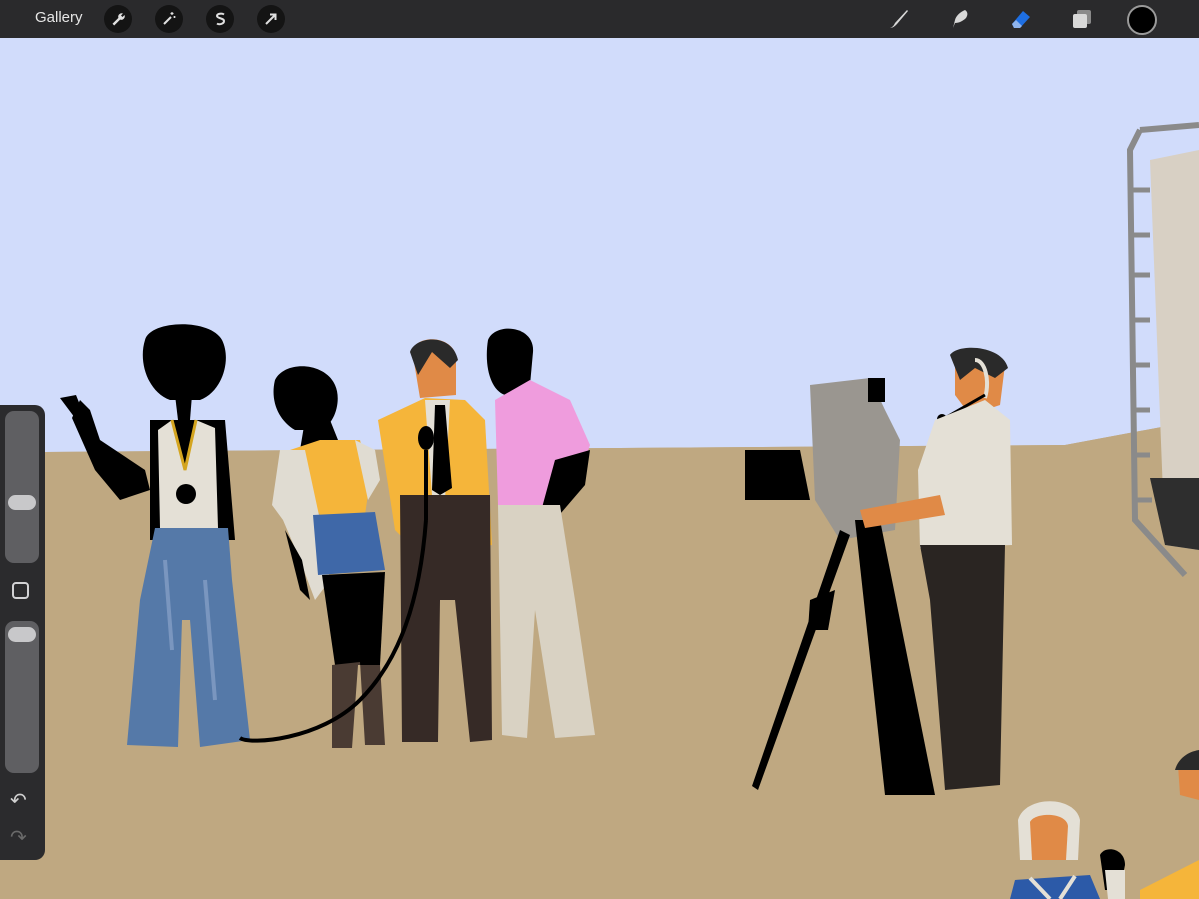  I want to click on selection-s-icon, so click(220, 19).